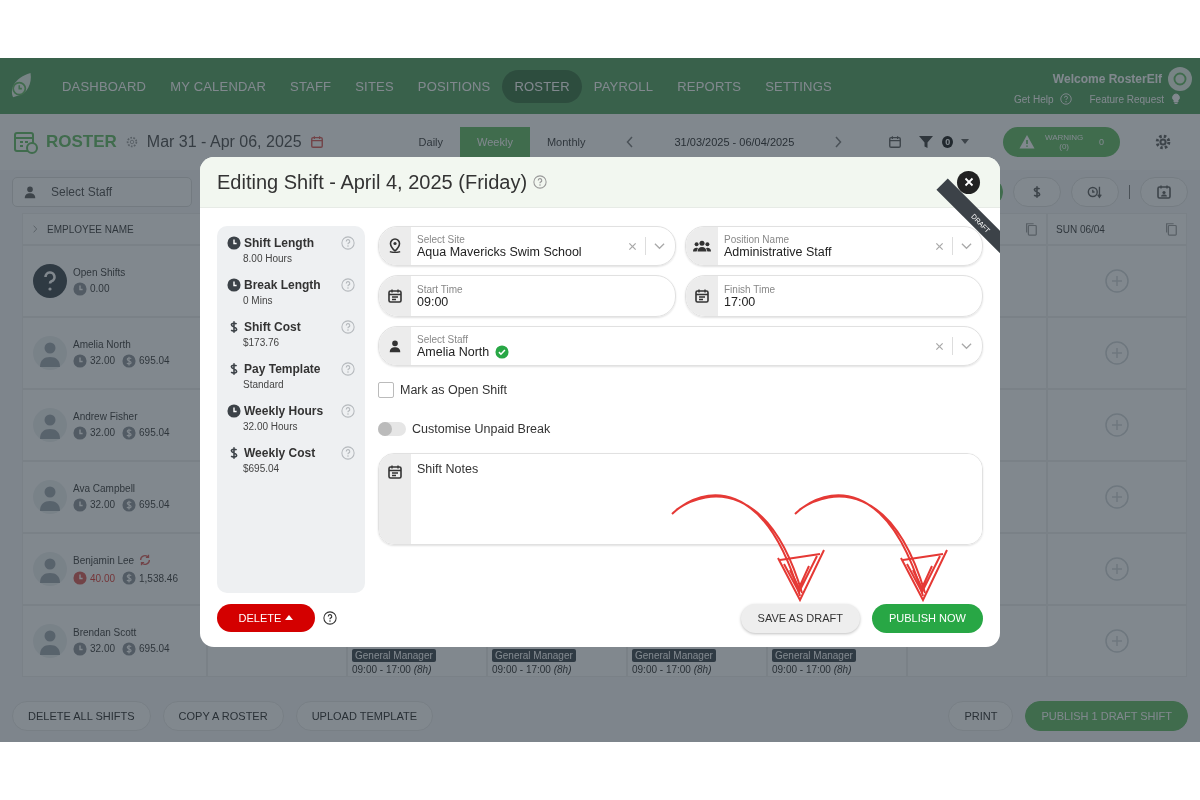 The width and height of the screenshot is (1200, 800). Describe the element at coordinates (262, 468) in the screenshot. I see `stat-value: $695.04` at that location.